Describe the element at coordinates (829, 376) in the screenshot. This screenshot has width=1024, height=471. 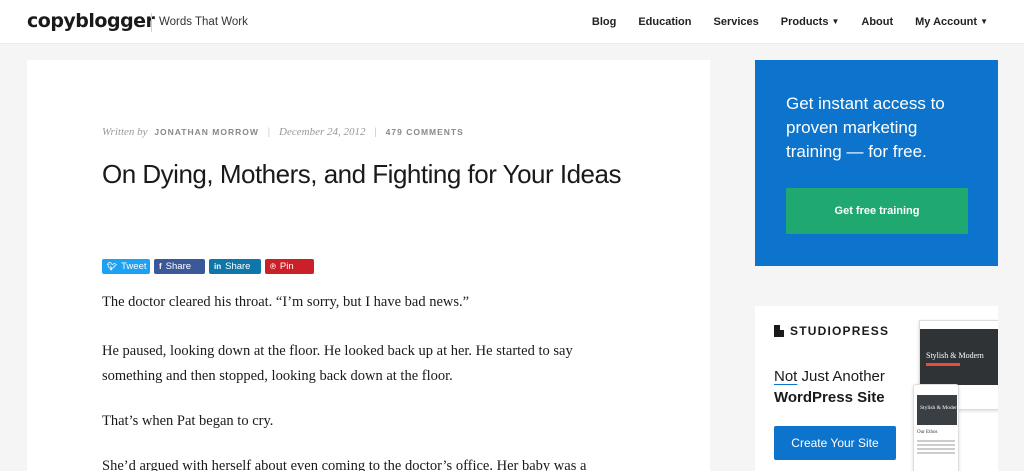
I see `ad-headline: Not Just Another` at that location.